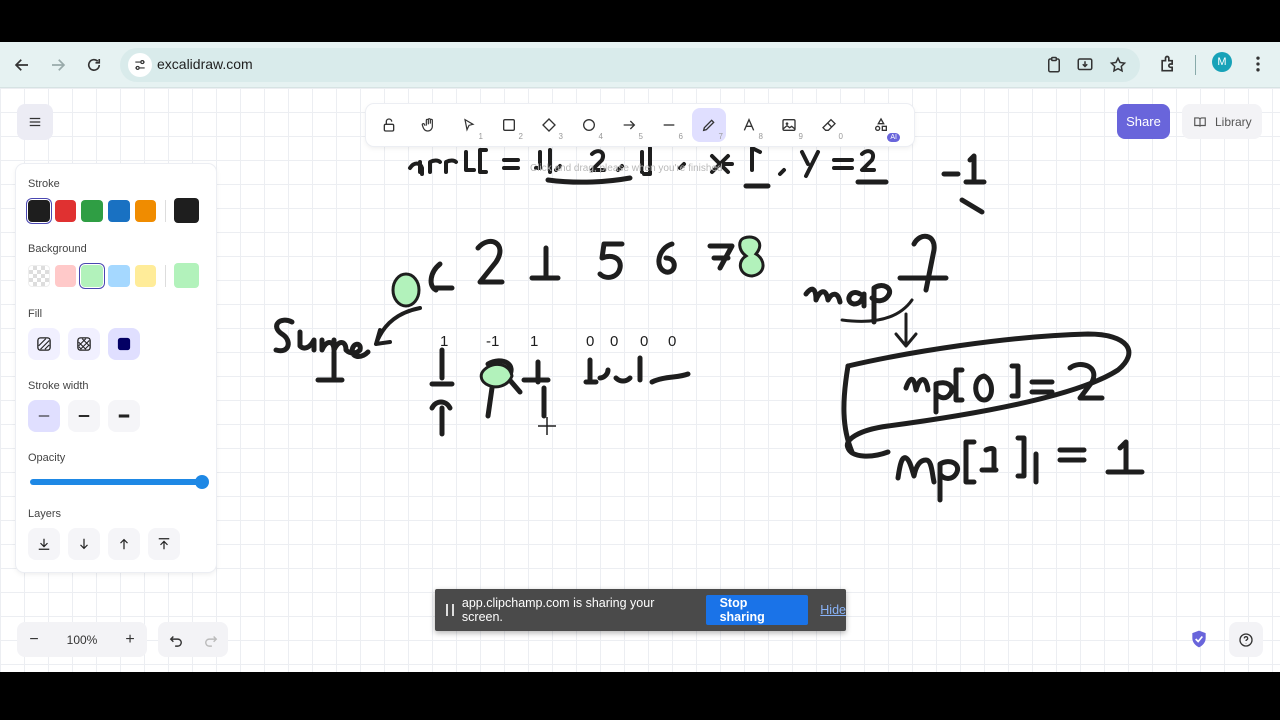 The height and width of the screenshot is (720, 1280). What do you see at coordinates (833, 610) in the screenshot?
I see `hide-link: Hide` at bounding box center [833, 610].